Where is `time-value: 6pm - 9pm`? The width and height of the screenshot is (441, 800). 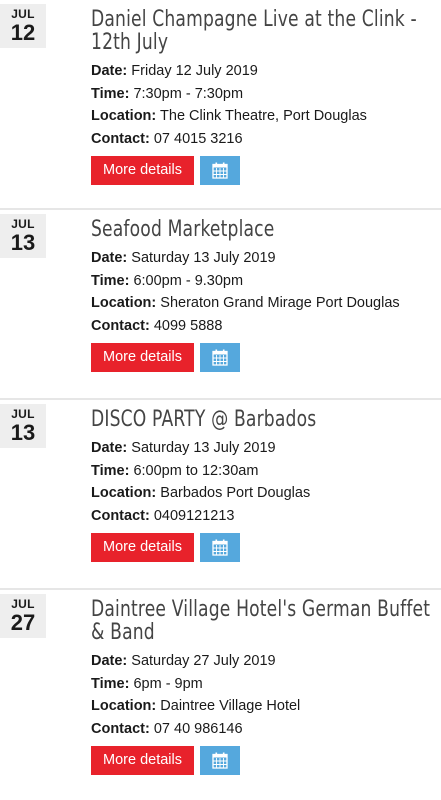
time-value: 6pm - 9pm is located at coordinates (168, 683).